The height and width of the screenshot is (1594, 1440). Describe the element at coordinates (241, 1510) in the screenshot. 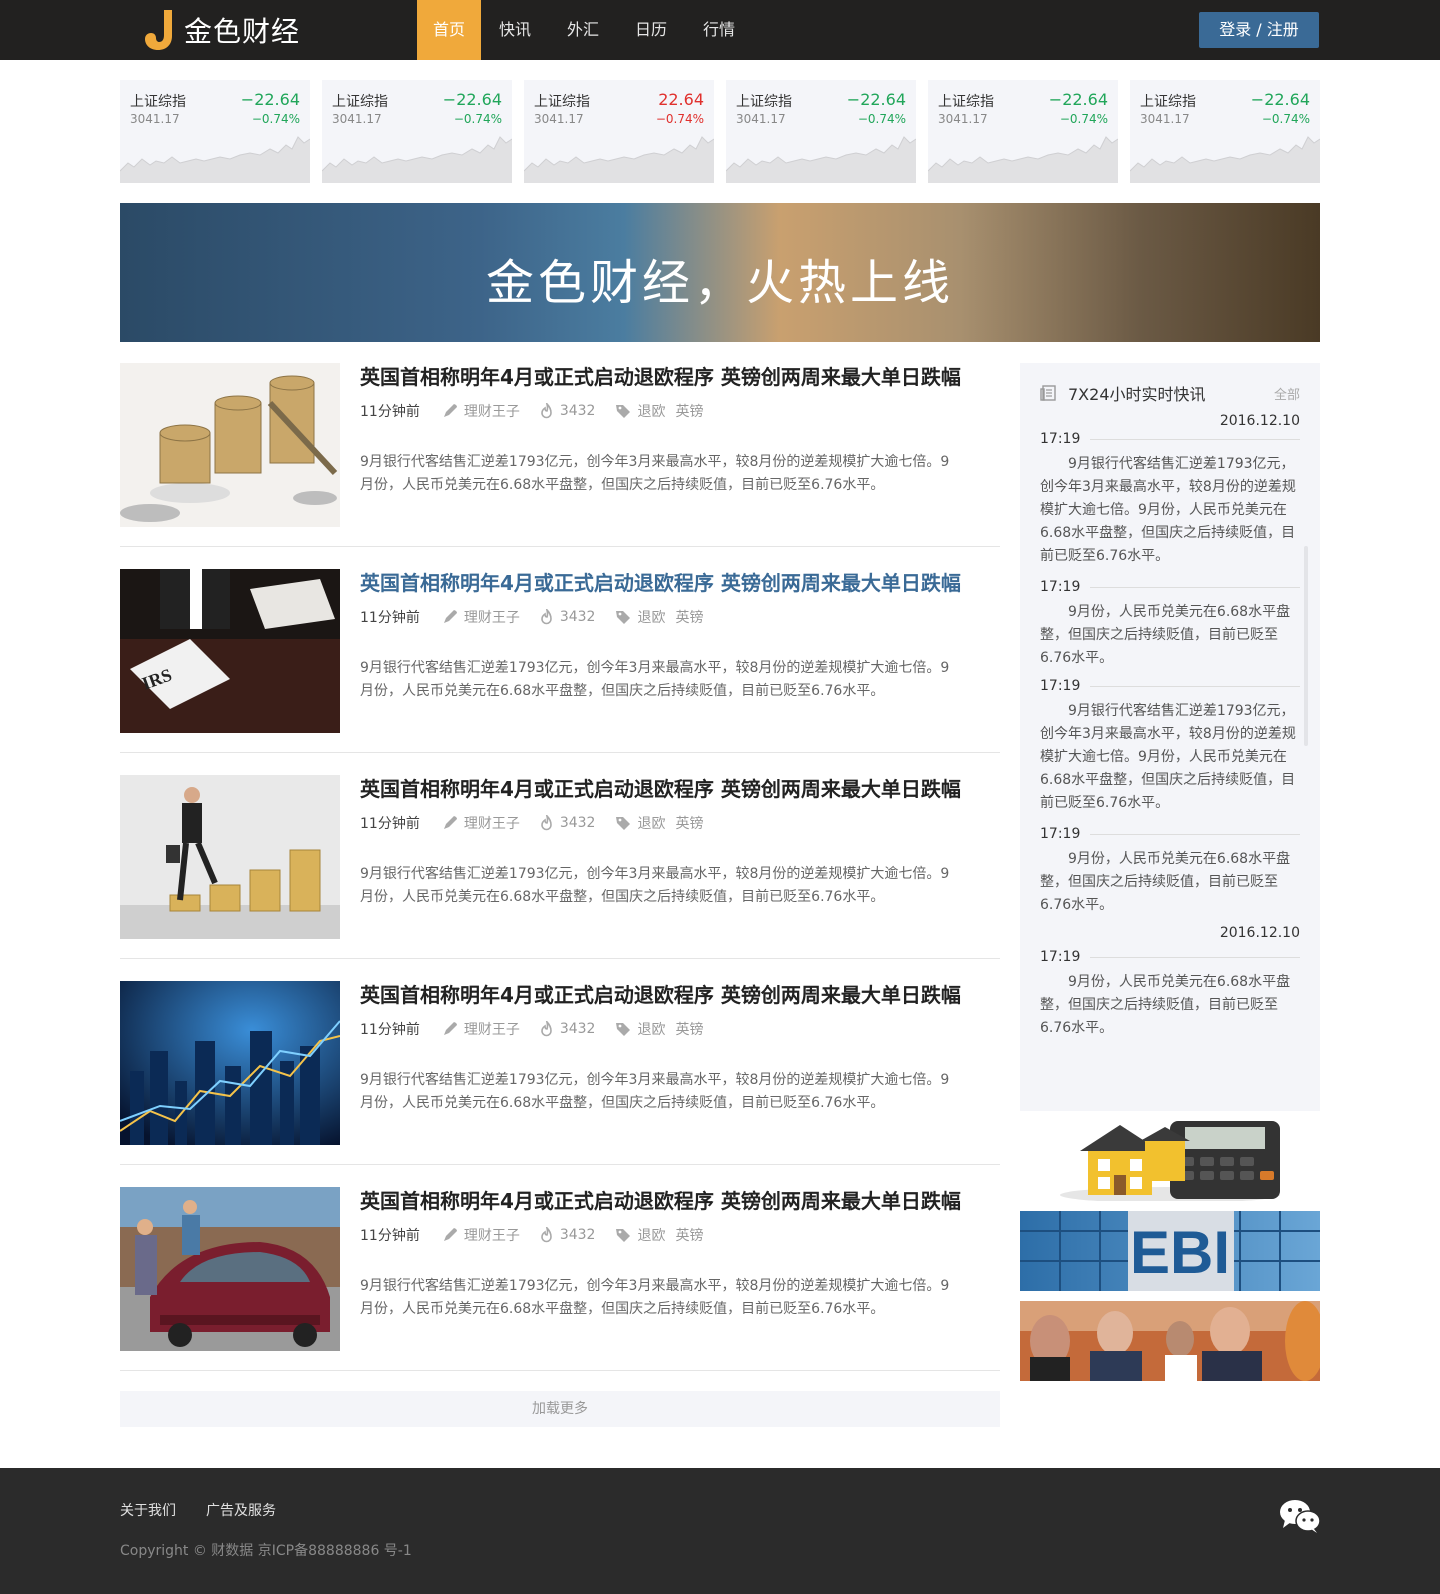

I see `footer-link-ads: 广告及服务` at that location.